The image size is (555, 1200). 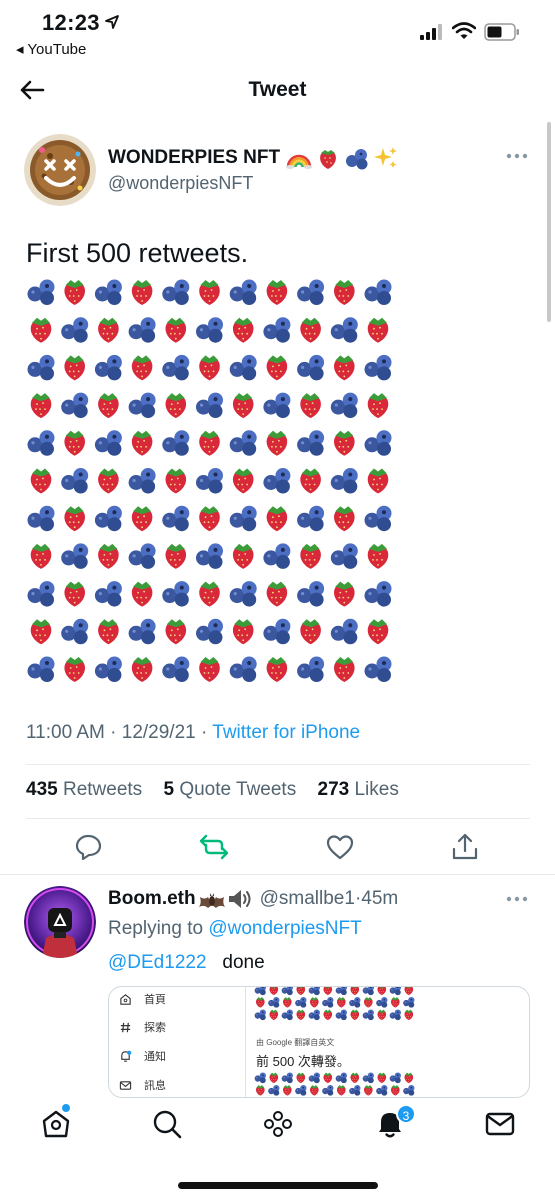 I want to click on messages-icon, so click(x=500, y=1124).